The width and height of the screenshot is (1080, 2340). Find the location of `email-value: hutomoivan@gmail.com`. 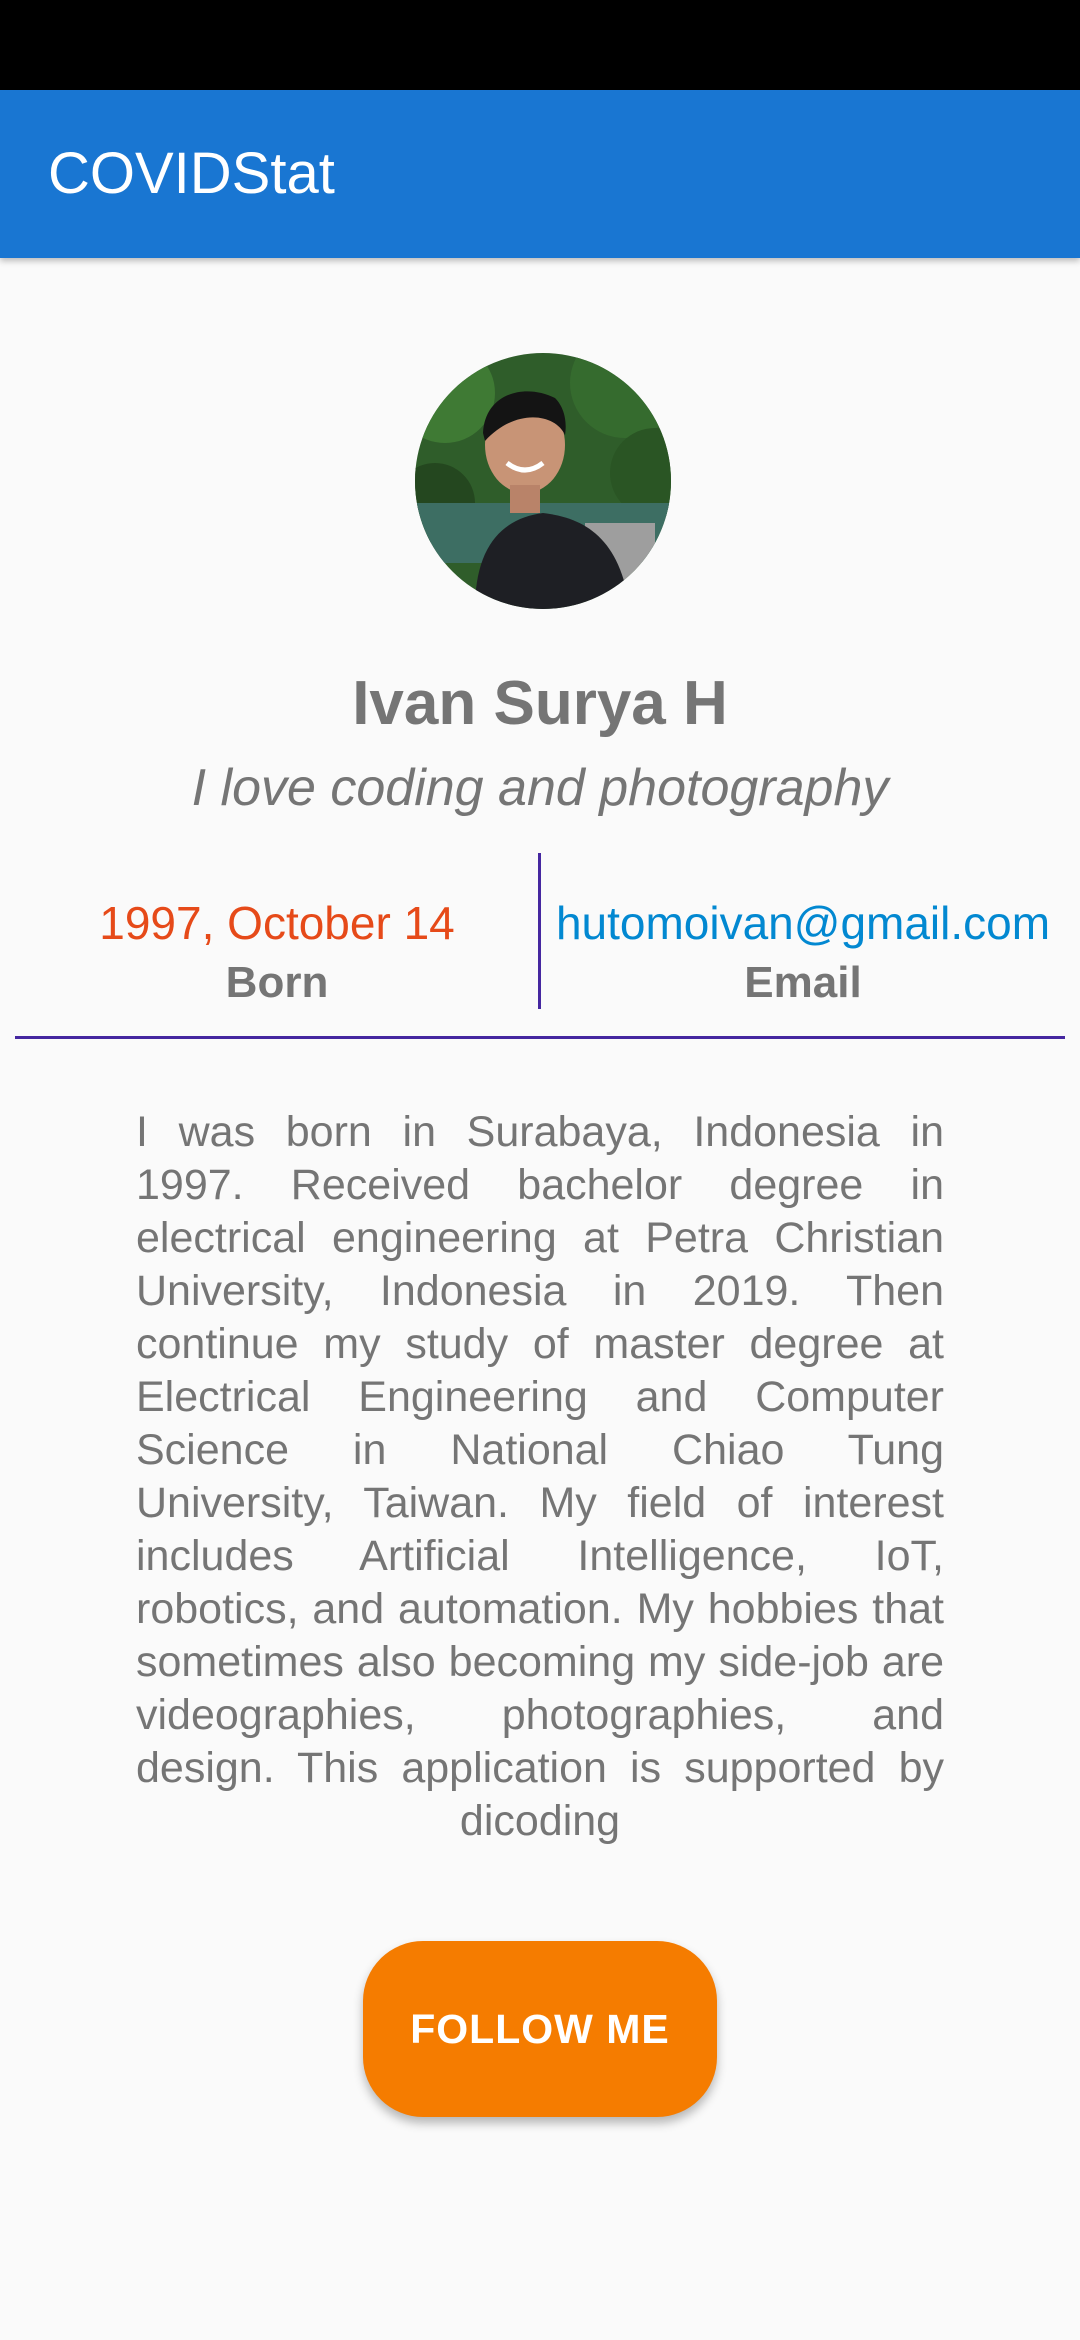

email-value: hutomoivan@gmail.com is located at coordinates (803, 923).